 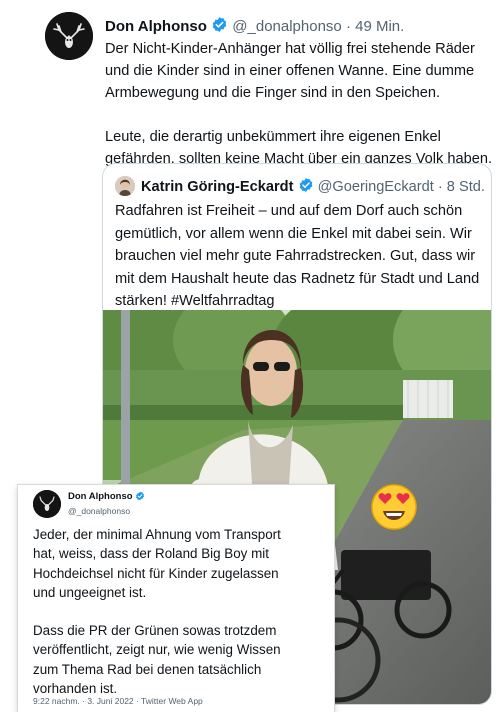 I want to click on text-line: zum Thema Rad bei denen tatsächlich, so click(x=147, y=669).